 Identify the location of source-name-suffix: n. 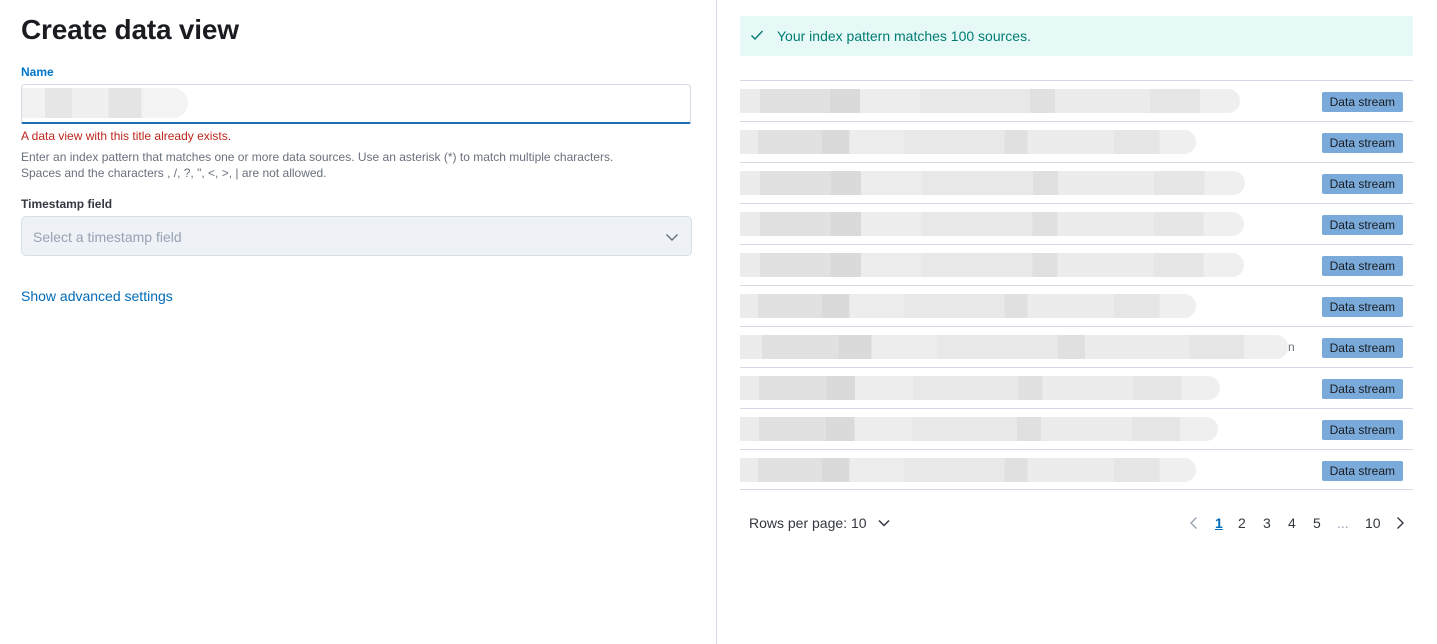
(1291, 347).